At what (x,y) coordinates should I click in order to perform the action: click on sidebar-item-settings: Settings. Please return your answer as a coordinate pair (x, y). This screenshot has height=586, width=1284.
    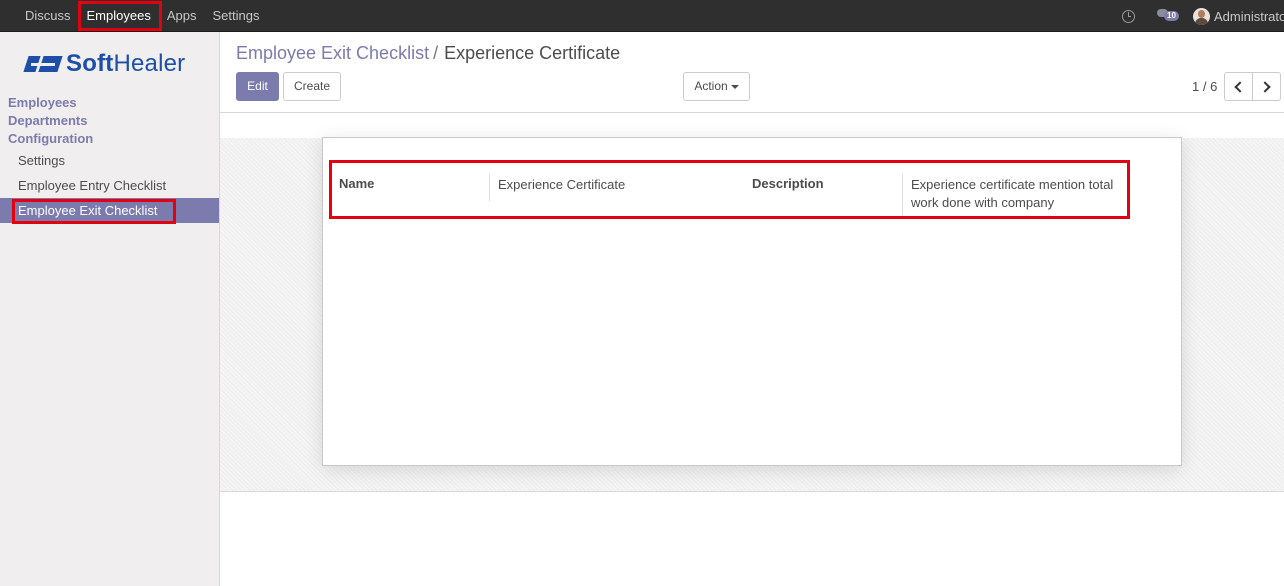
    Looking at the image, I should click on (109, 160).